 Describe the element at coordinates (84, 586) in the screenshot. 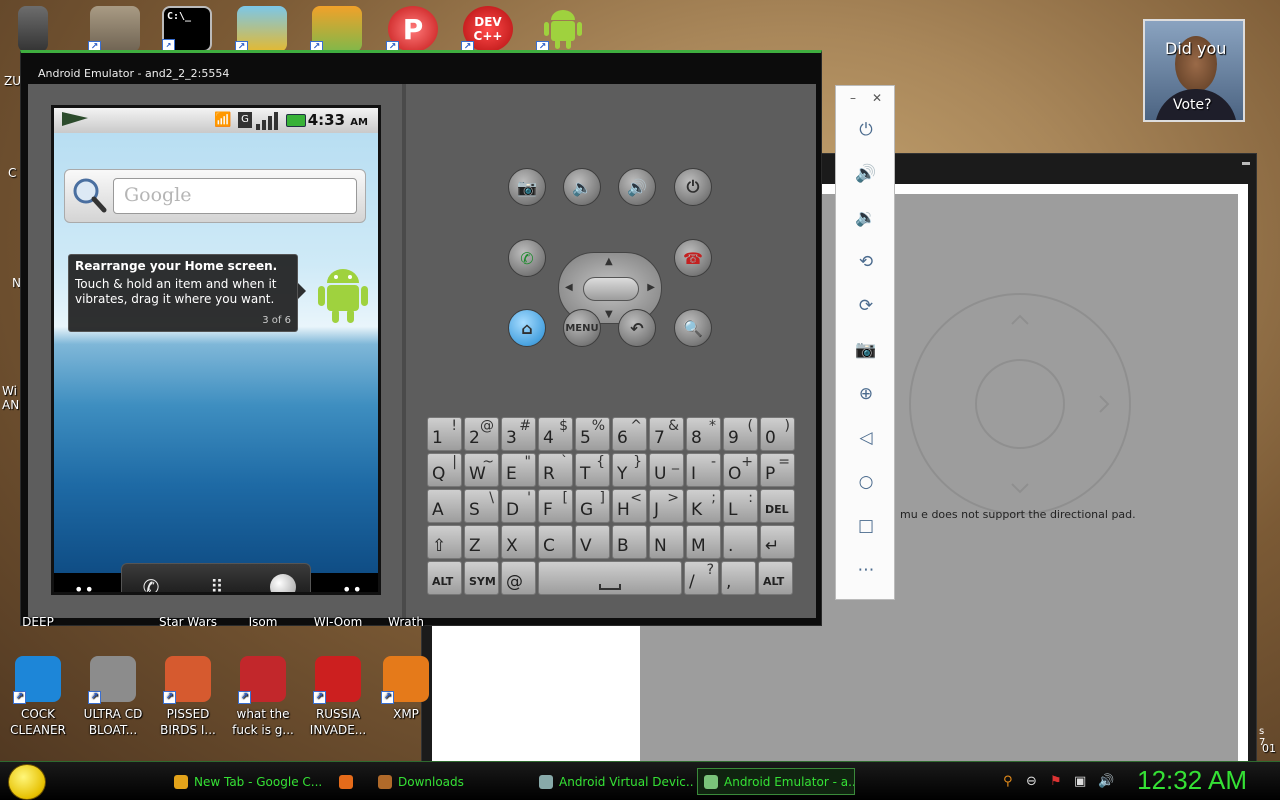

I see `page-indicator-left: ••` at that location.